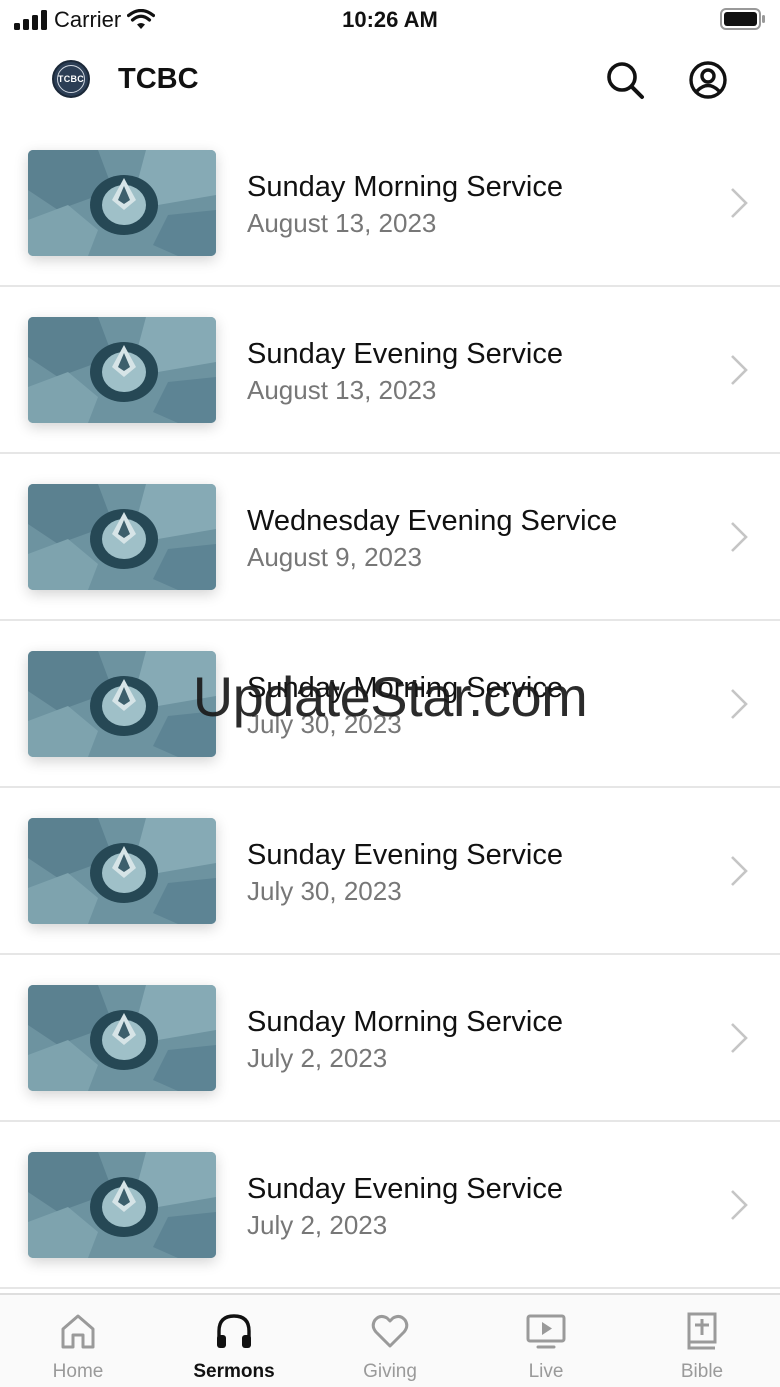 The height and width of the screenshot is (1387, 780). I want to click on sermon-row: Sunday Morning Service July 2, 2023, so click(390, 1038).